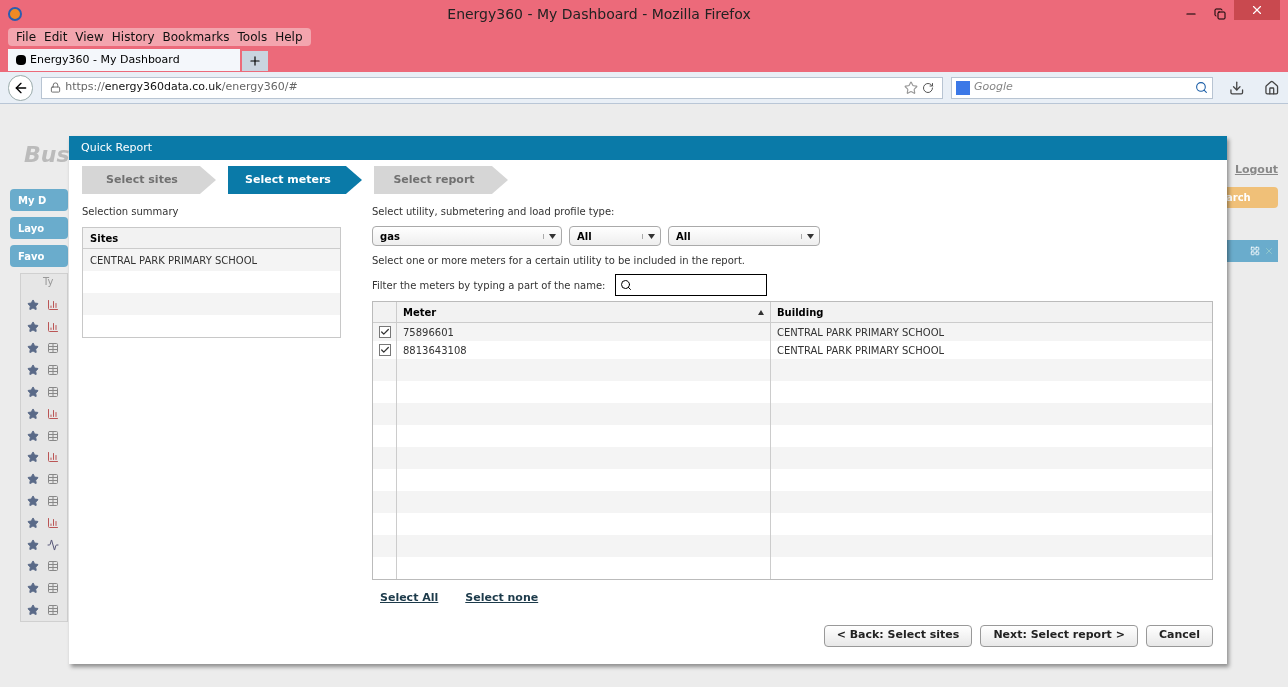 The width and height of the screenshot is (1288, 687). Describe the element at coordinates (435, 350) in the screenshot. I see `table-cell-text: 8813643108` at that location.